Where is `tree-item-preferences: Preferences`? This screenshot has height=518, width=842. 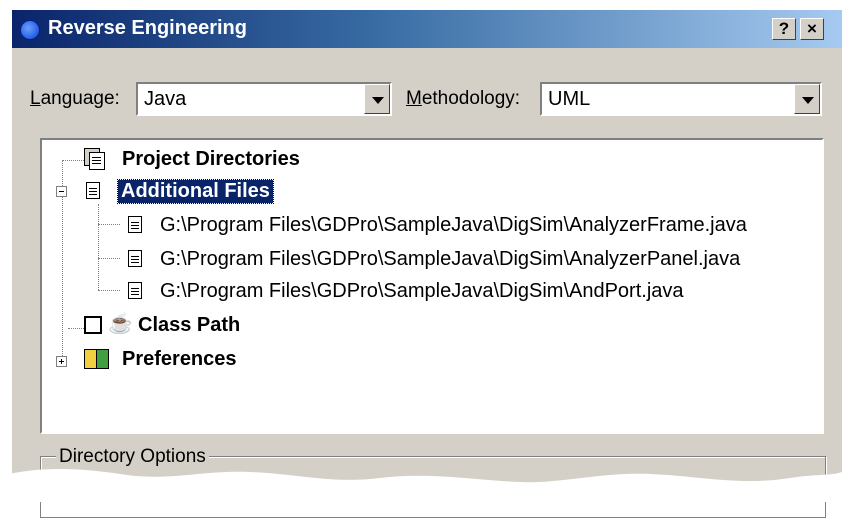
tree-item-preferences: Preferences is located at coordinates (194, 360).